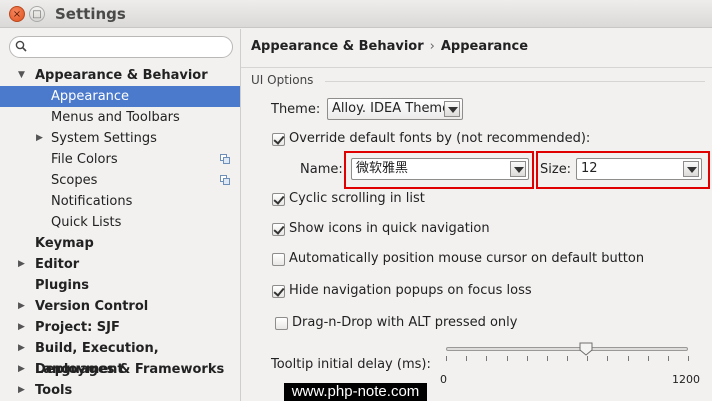  What do you see at coordinates (567, 349) in the screenshot?
I see `tooltip-delay-slider-track` at bounding box center [567, 349].